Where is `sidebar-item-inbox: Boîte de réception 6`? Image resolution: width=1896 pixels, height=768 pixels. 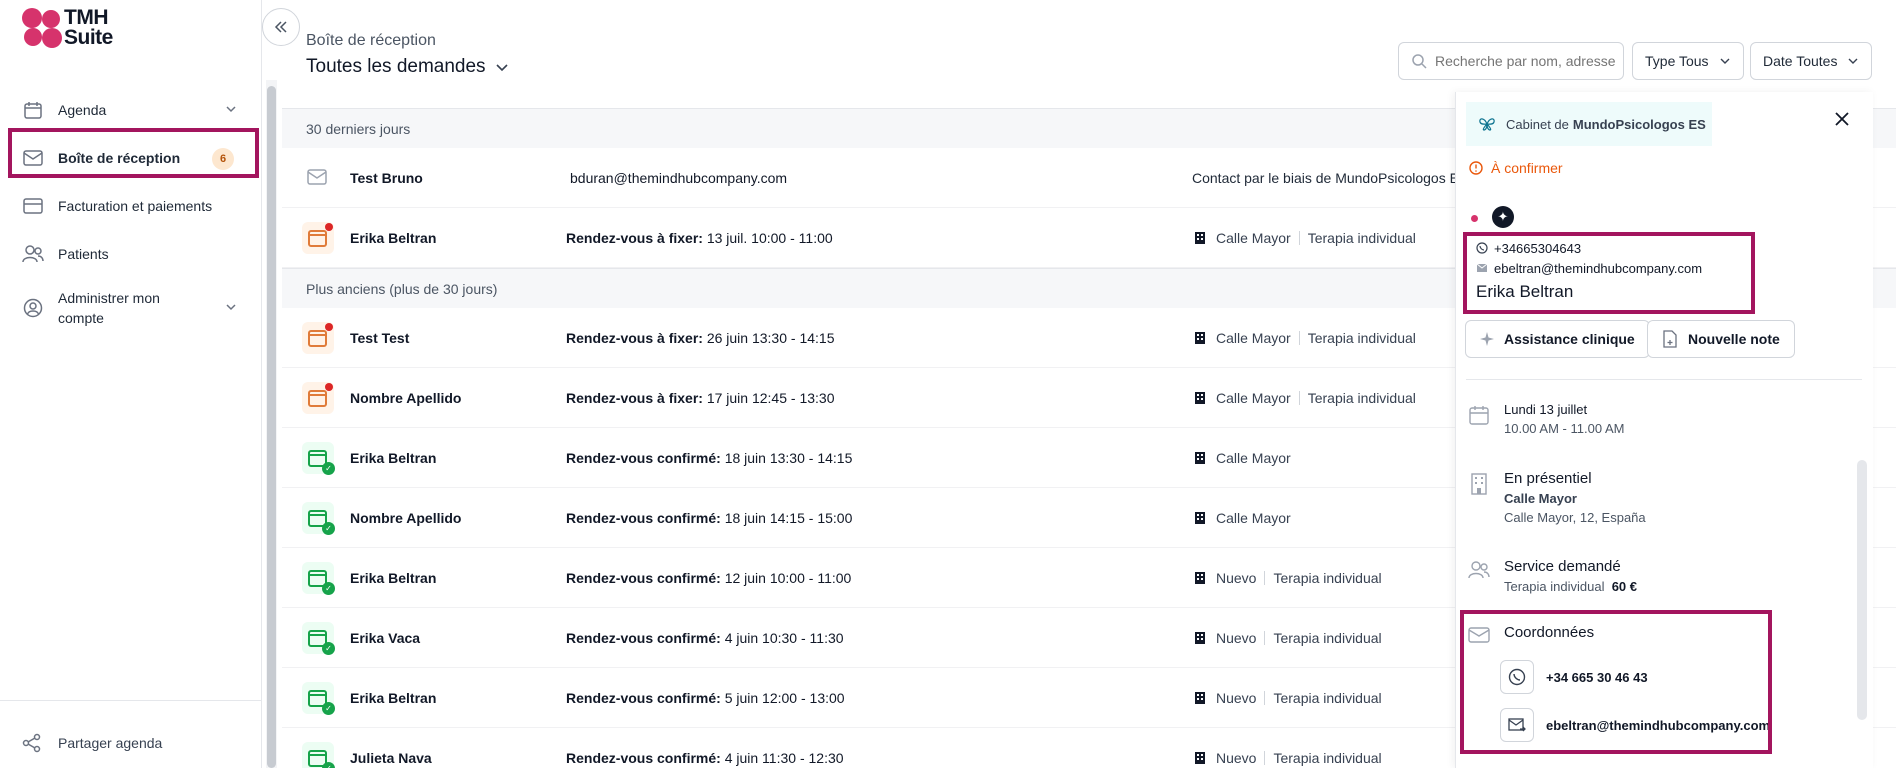
sidebar-item-inbox: Boîte de réception 6 is located at coordinates (135, 158).